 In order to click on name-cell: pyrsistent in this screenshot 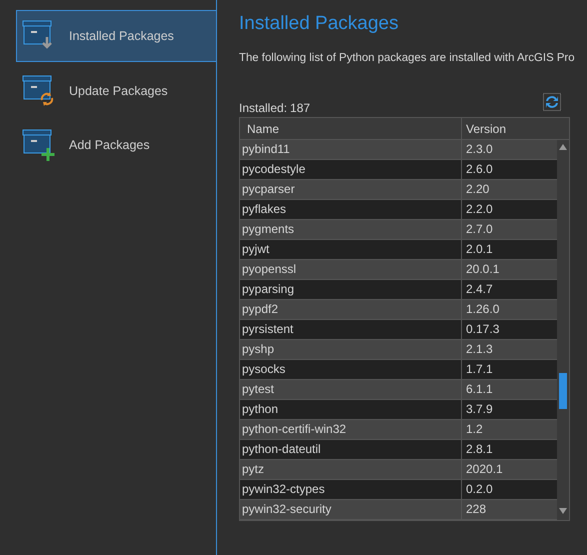, I will do `click(351, 330)`.